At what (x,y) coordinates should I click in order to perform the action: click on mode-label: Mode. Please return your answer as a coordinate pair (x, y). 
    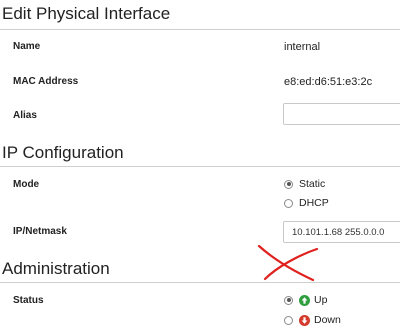
    Looking at the image, I should click on (26, 184).